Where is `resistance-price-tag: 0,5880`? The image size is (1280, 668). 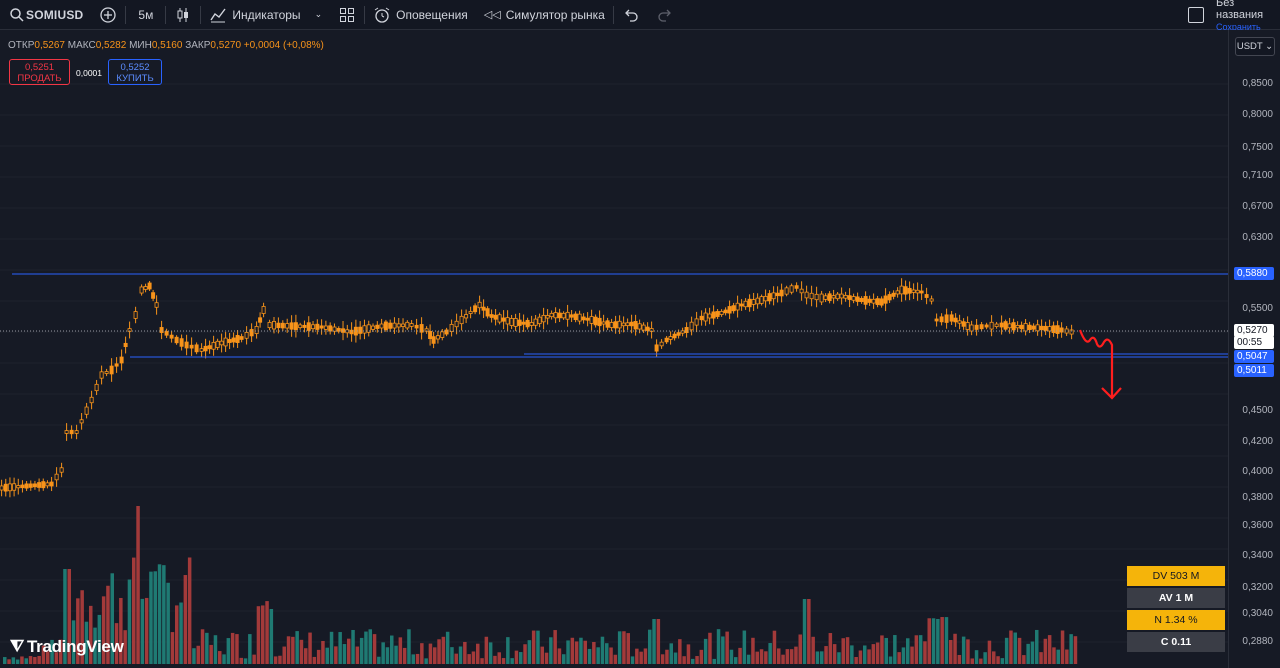 resistance-price-tag: 0,5880 is located at coordinates (1254, 273).